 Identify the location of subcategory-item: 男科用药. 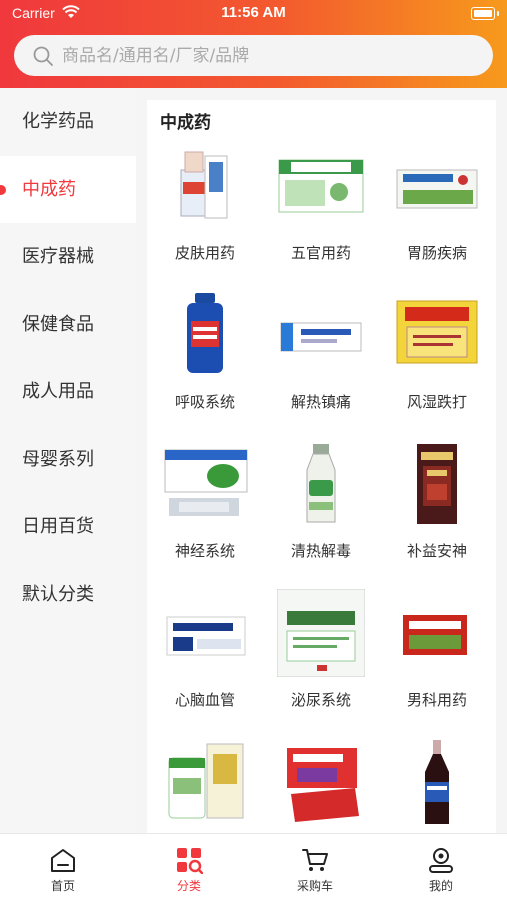
(437, 663).